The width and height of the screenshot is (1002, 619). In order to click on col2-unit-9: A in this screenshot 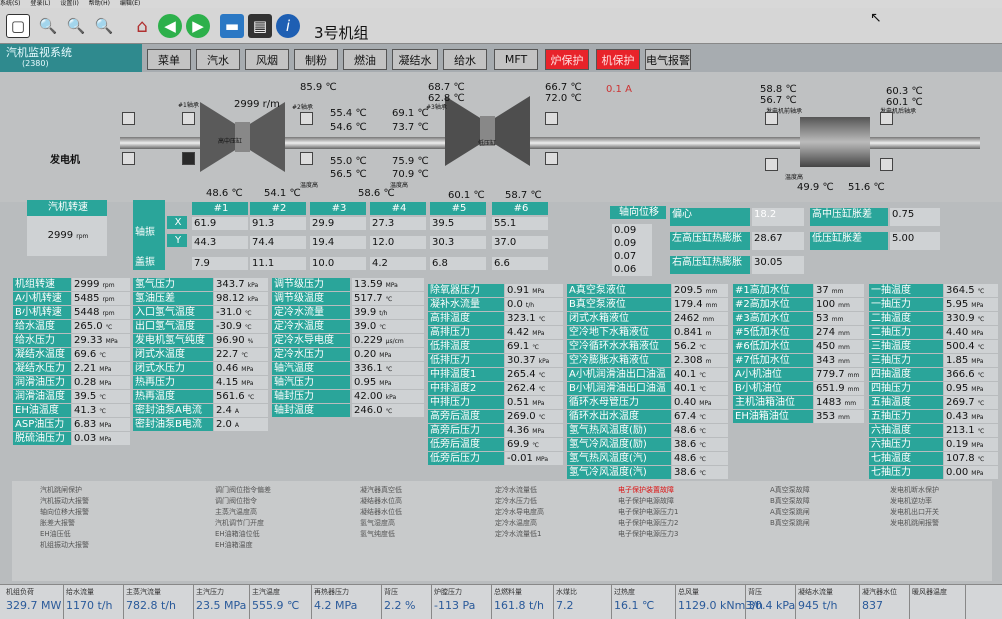, I will do `click(237, 411)`.